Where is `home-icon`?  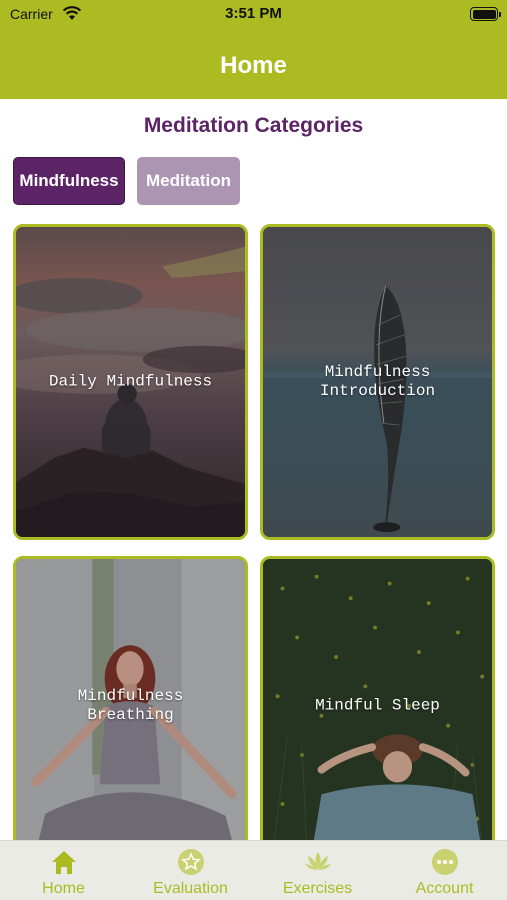
home-icon is located at coordinates (63, 862).